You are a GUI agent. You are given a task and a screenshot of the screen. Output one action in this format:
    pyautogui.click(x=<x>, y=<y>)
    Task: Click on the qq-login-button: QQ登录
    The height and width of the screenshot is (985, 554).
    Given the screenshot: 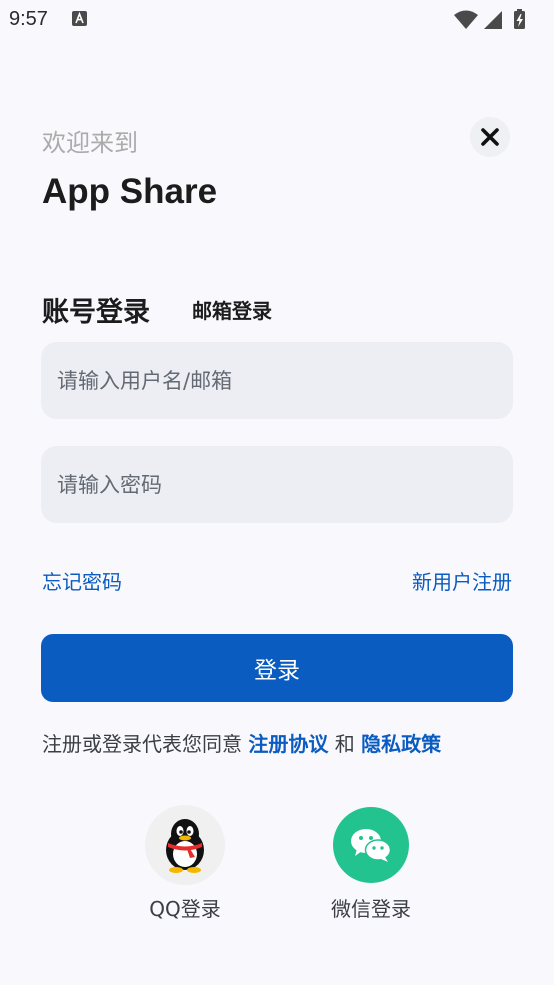 What is the action you would take?
    pyautogui.click(x=185, y=863)
    